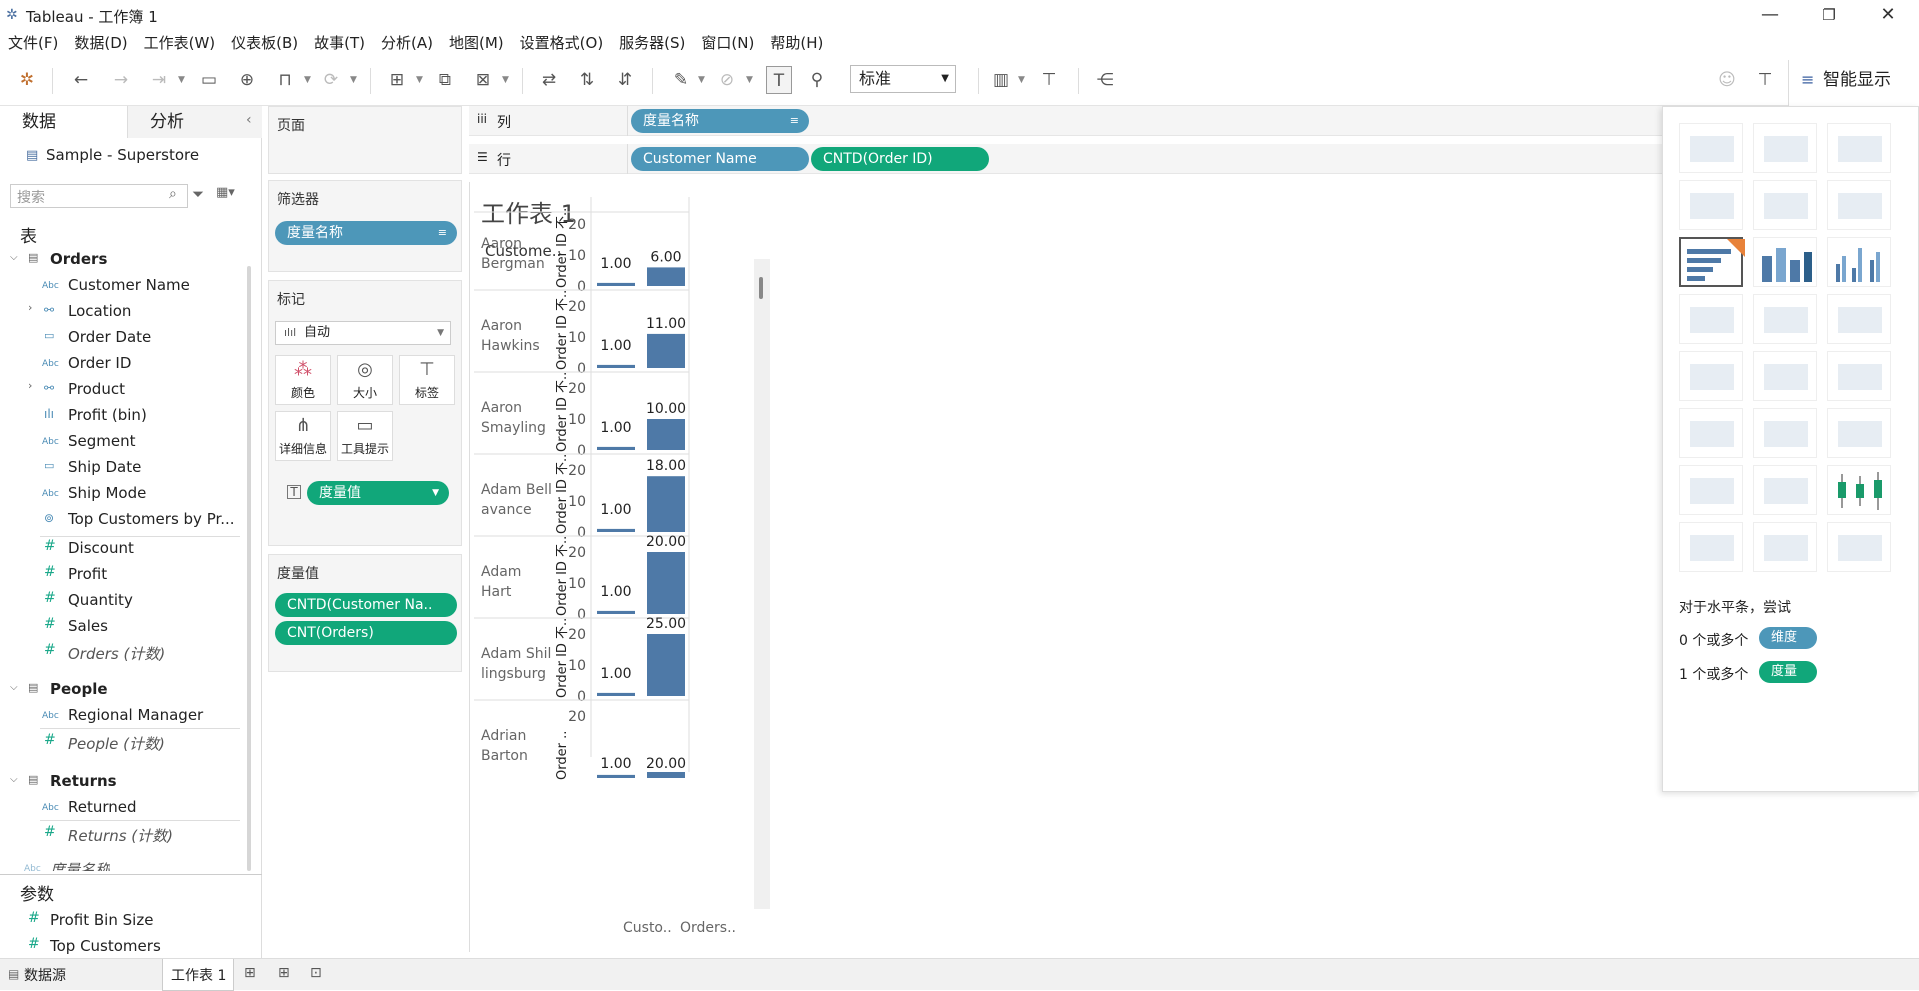  What do you see at coordinates (264, 43) in the screenshot?
I see `menu-dashboard: 仪表板(B)` at bounding box center [264, 43].